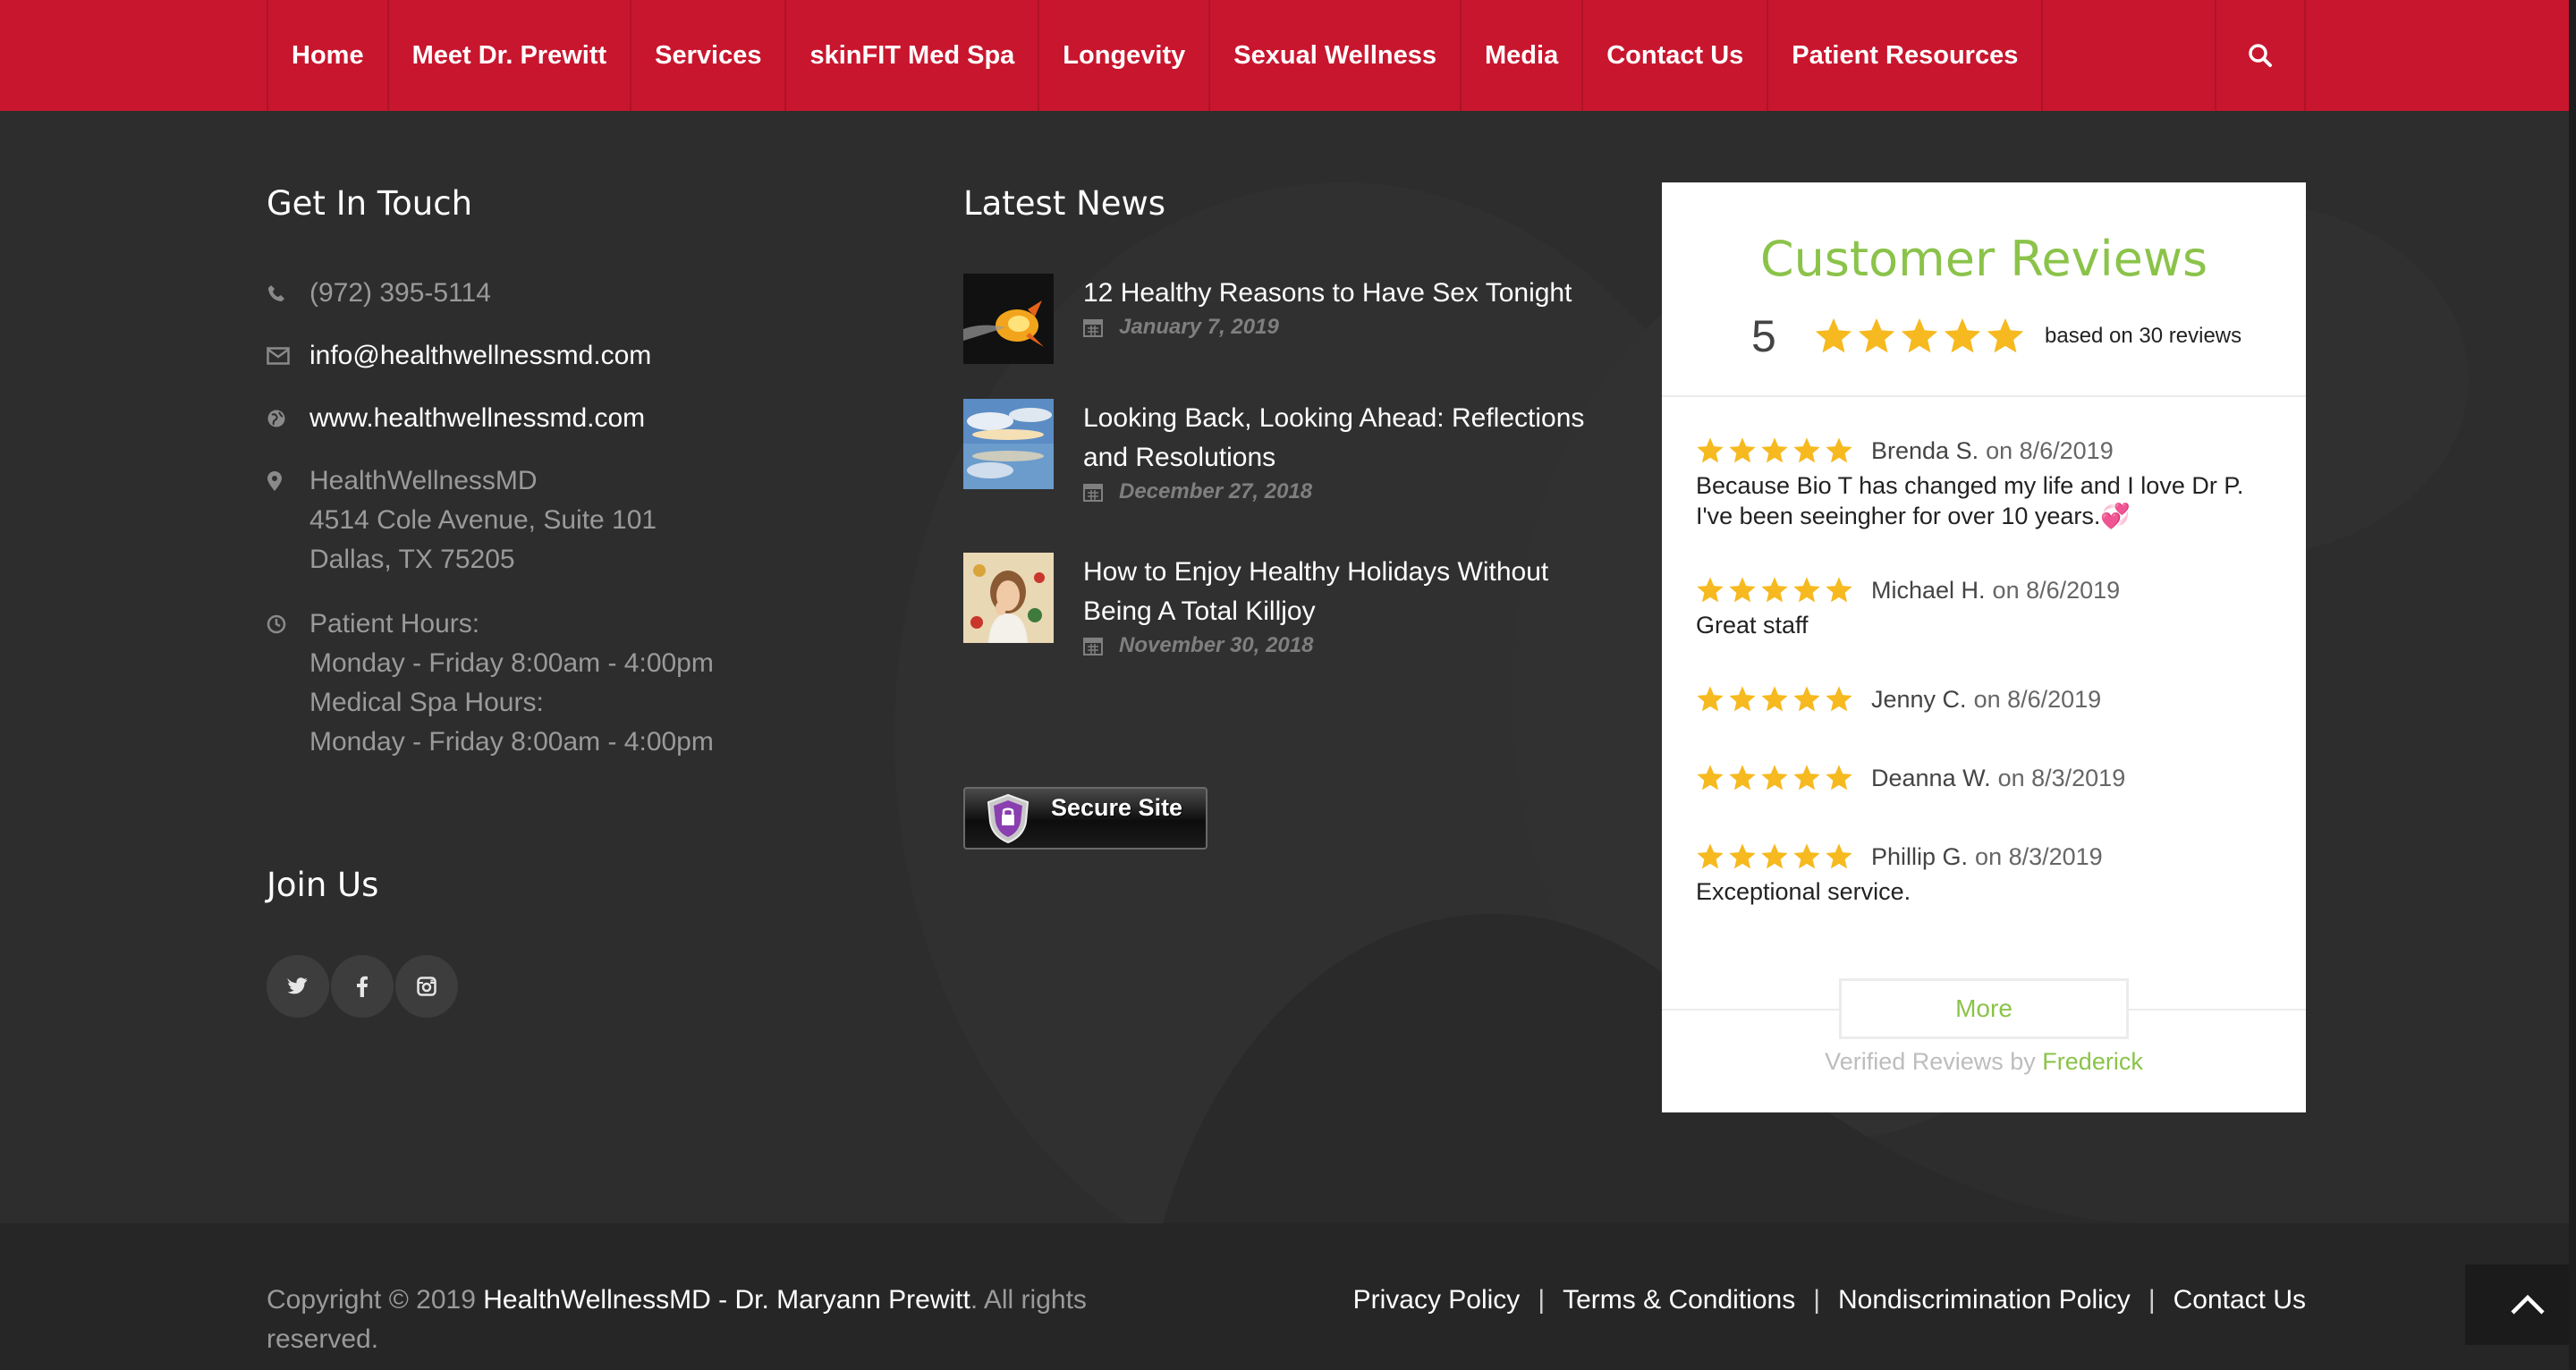  I want to click on reviews-count: based on 30 reviews, so click(2143, 336).